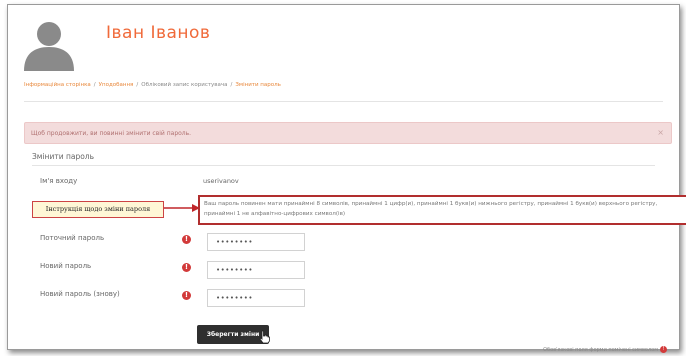  Describe the element at coordinates (264, 337) in the screenshot. I see `hand-pointer-icon` at that location.